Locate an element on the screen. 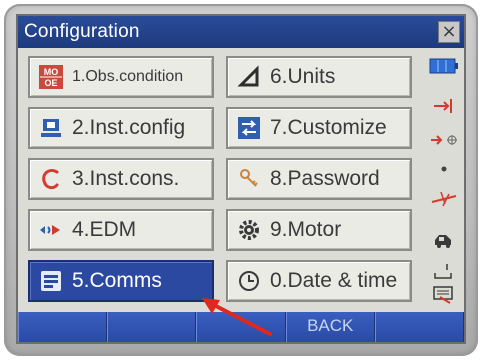 Image resolution: width=482 pixels, height=360 pixels. menu-label: 7.Customize is located at coordinates (328, 127).